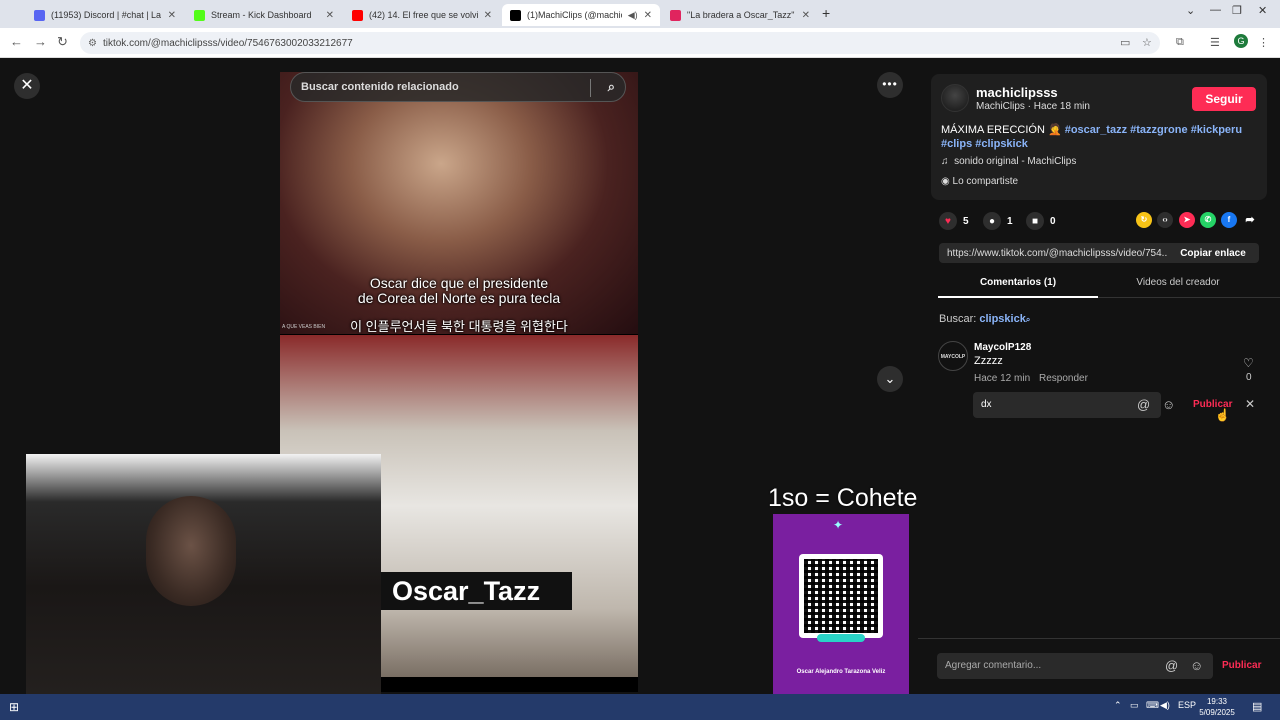 Image resolution: width=1280 pixels, height=720 pixels. What do you see at coordinates (16, 41) in the screenshot?
I see `back-icon: ←` at bounding box center [16, 41].